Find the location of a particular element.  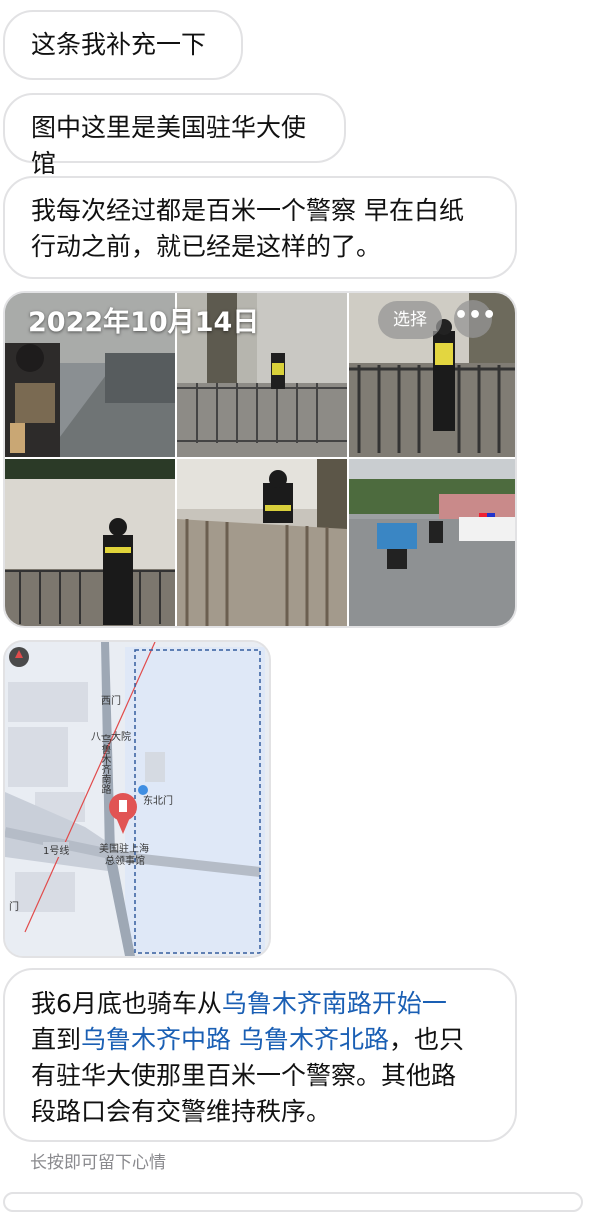

message-text: 行动之前，就已经是这样的了。 is located at coordinates (206, 246).